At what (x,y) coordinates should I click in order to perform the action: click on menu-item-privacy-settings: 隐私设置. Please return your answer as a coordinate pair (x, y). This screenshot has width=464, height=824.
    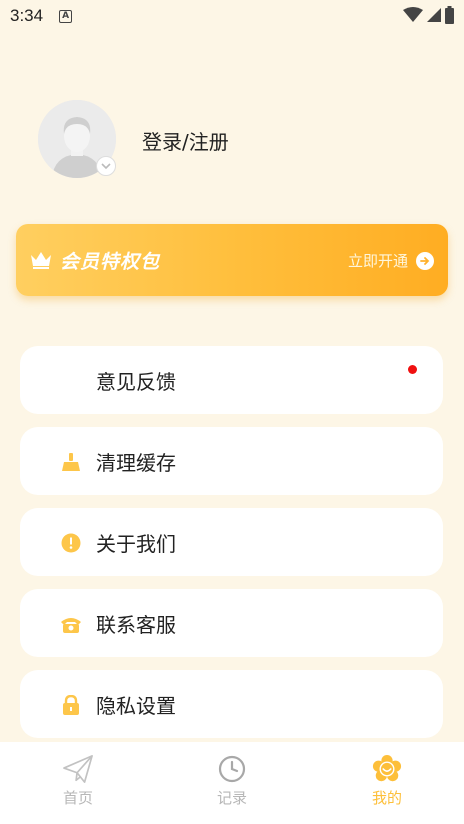
    Looking at the image, I should click on (231, 704).